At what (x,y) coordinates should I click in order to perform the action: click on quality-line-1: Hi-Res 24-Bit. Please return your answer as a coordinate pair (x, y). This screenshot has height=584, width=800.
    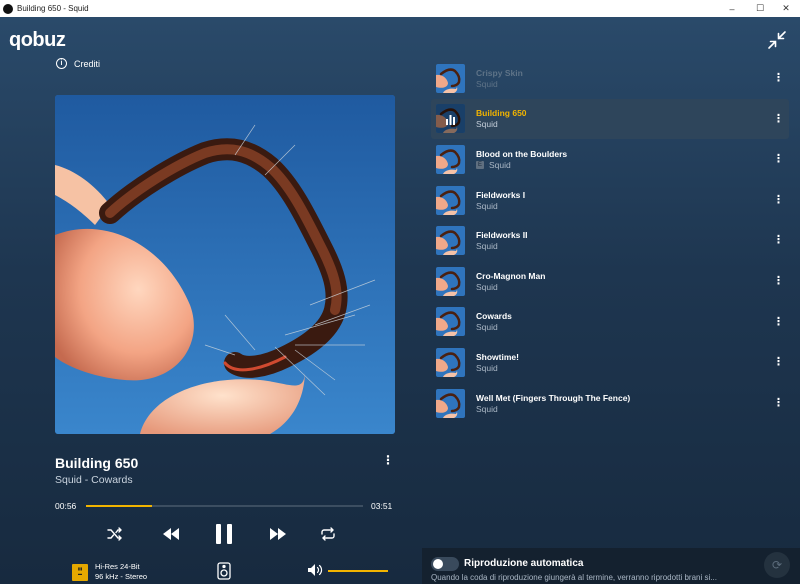
    Looking at the image, I should click on (117, 566).